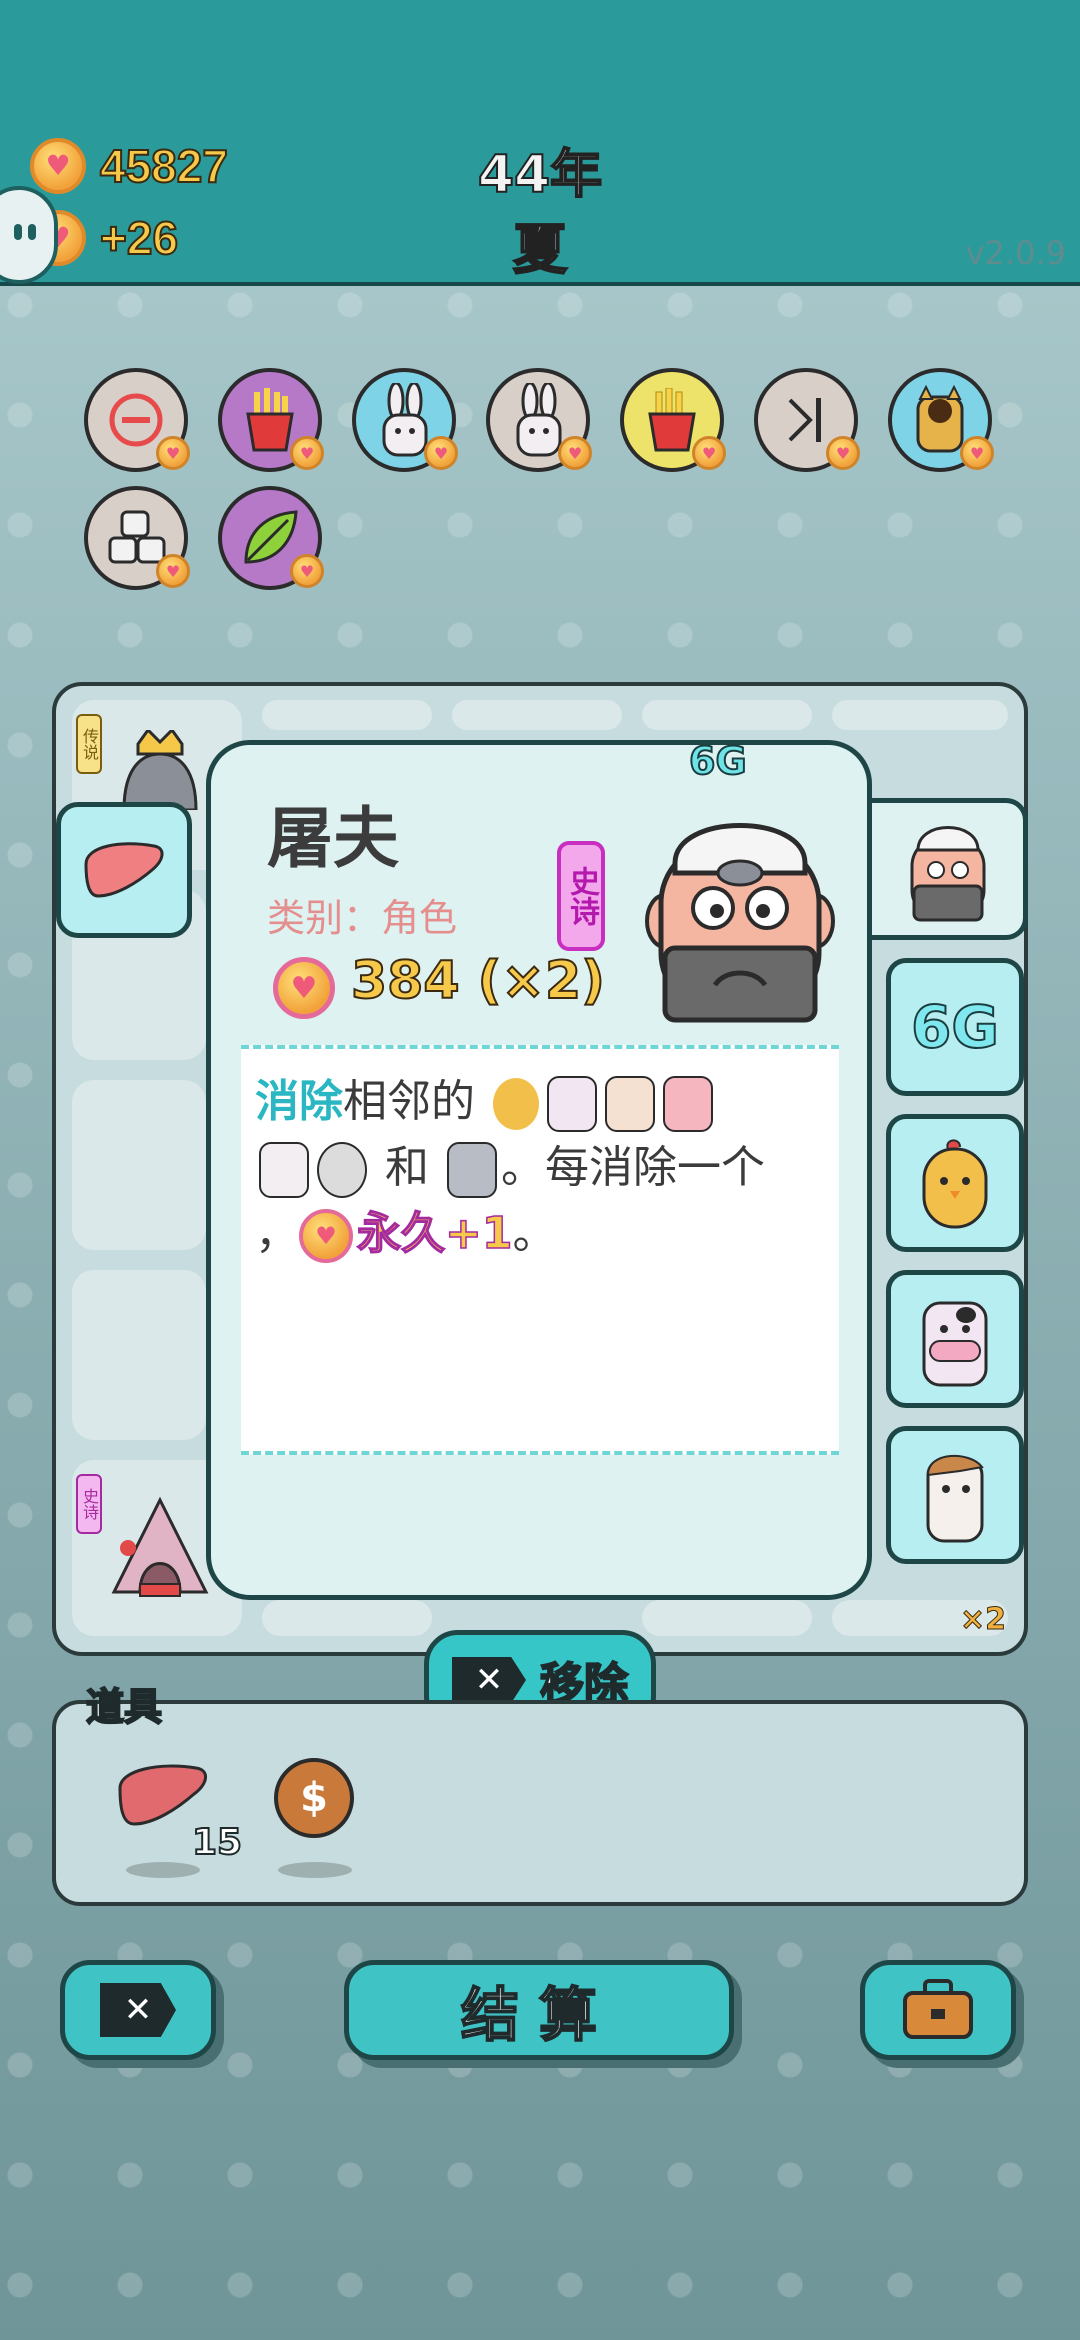 Image resolution: width=1080 pixels, height=2340 pixels. Describe the element at coordinates (941, 420) in the screenshot. I see `item-cat: ♥` at that location.